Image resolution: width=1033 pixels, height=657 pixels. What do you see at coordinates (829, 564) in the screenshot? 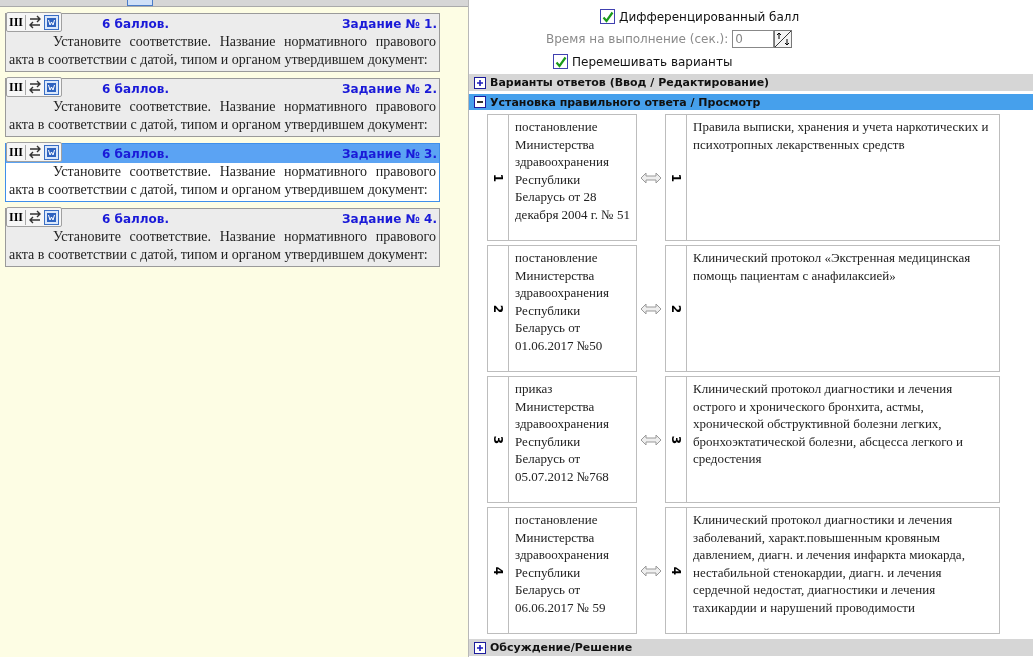
I see `answer-text: Клинический протокол диагностики и лечения заболеваний, характ.повышенным кровяным давлением, диагн. и лечения инфаркта миокарда, нестабильной стенокардии, диагн. и лечения сердечной недостат, диагностики и лечения тахикардии и нарушений проводимости` at bounding box center [829, 564].